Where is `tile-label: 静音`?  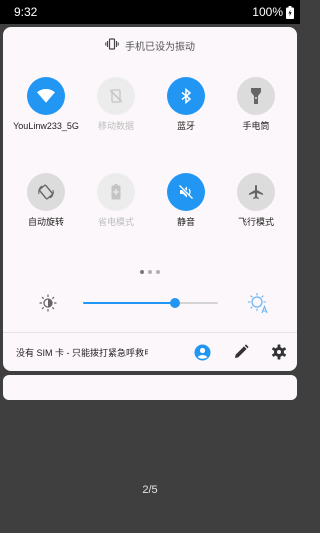 tile-label: 静音 is located at coordinates (185, 222).